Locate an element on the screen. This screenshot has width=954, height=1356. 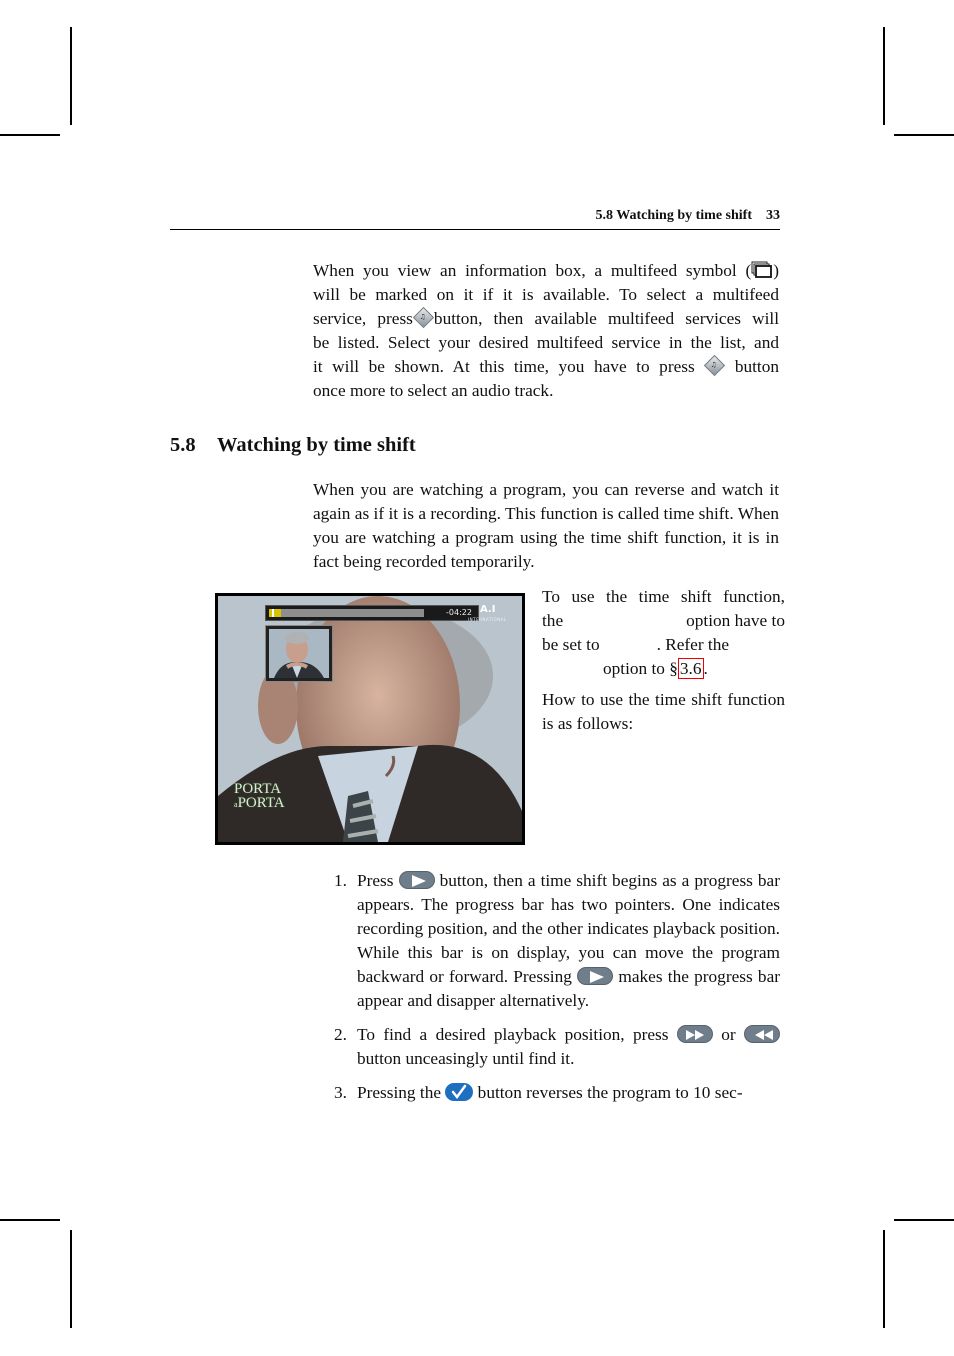
timeshift-progress-bar: -04:22 is located at coordinates (372, 613).